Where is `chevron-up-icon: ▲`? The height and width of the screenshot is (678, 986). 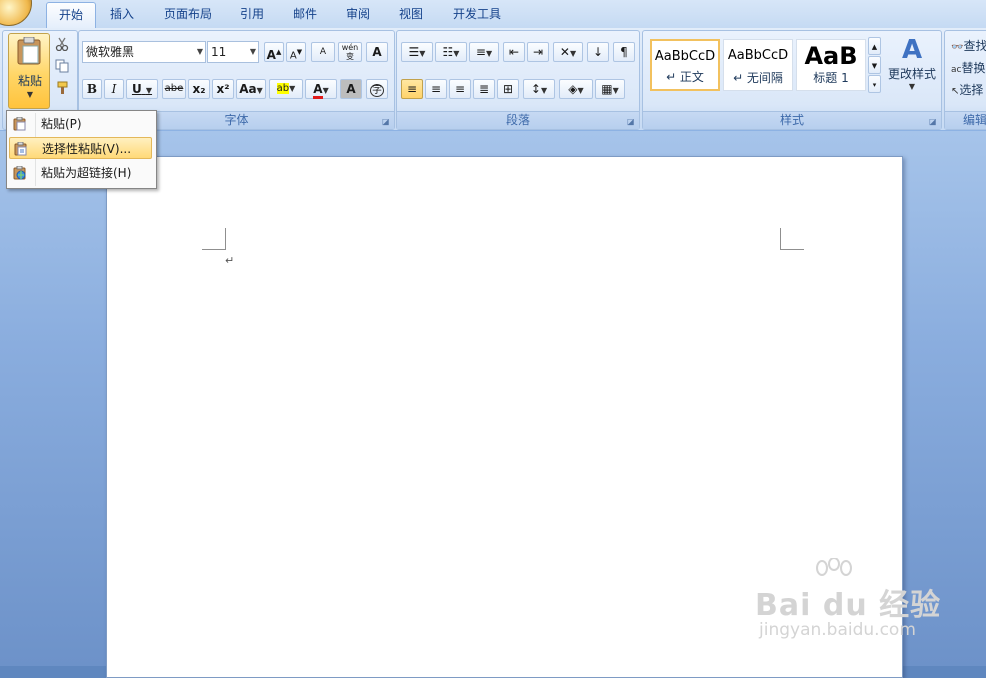 chevron-up-icon: ▲ is located at coordinates (874, 47).